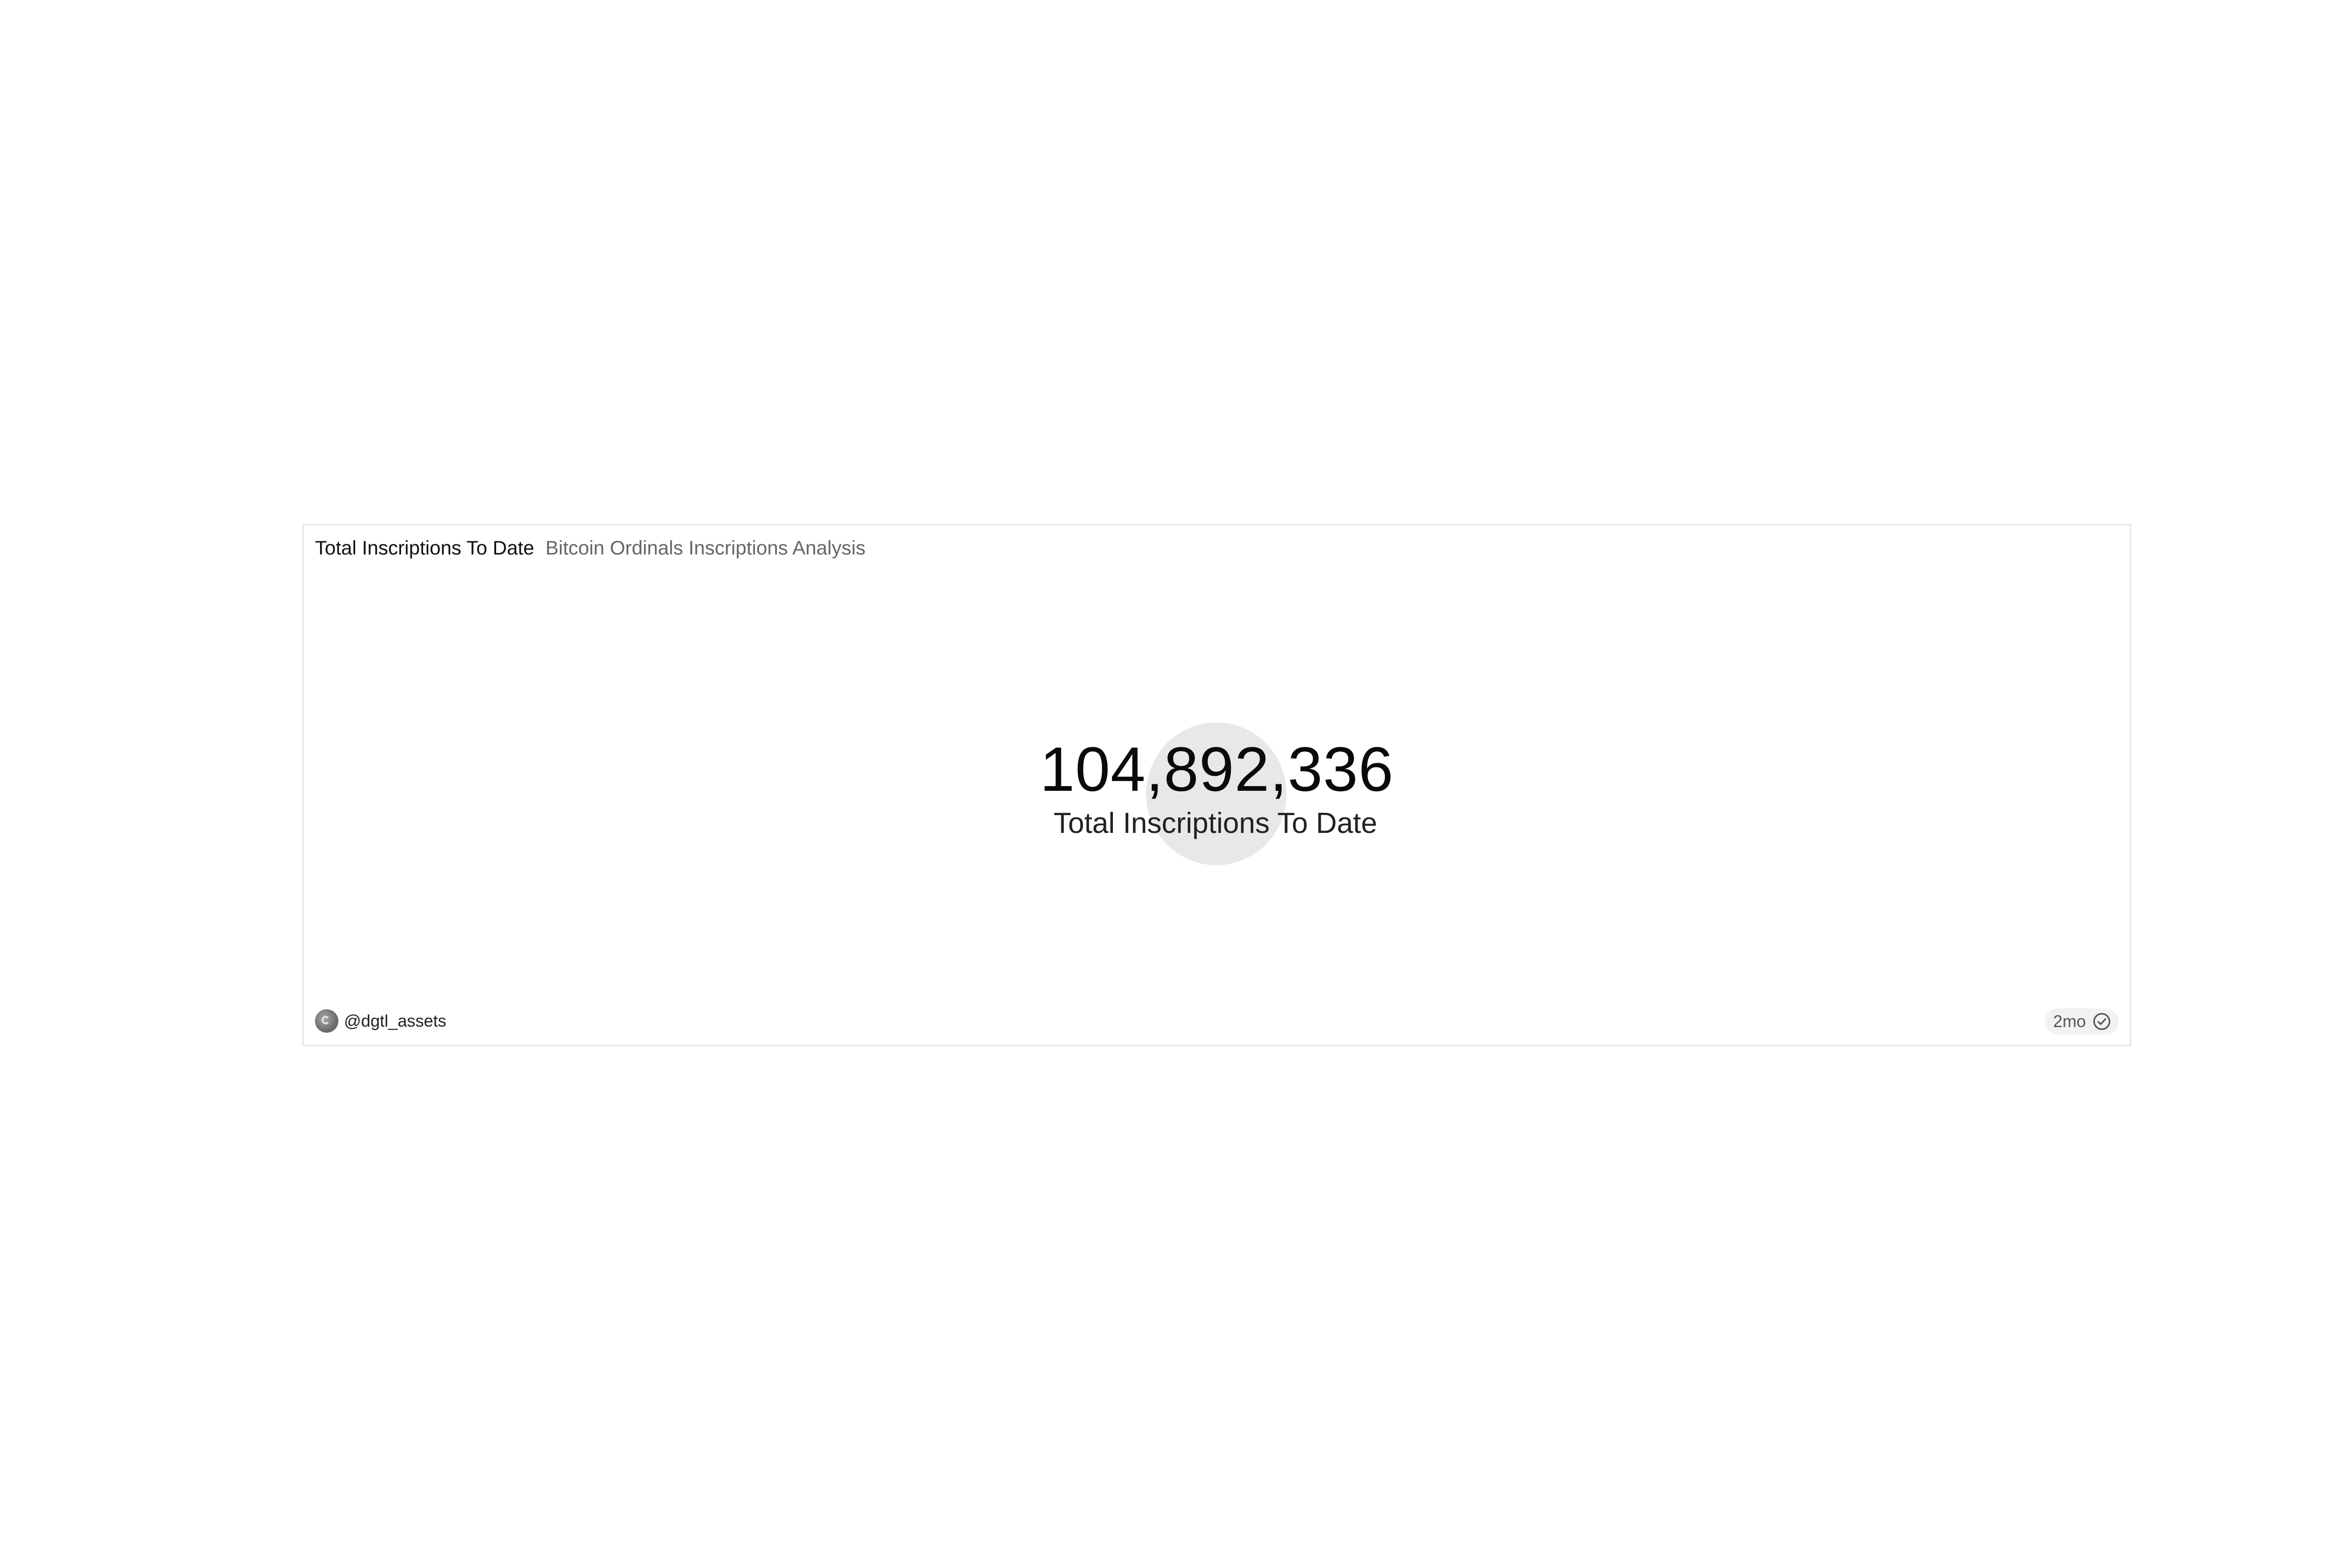  Describe the element at coordinates (326, 1021) in the screenshot. I see `user-avatar-icon` at that location.